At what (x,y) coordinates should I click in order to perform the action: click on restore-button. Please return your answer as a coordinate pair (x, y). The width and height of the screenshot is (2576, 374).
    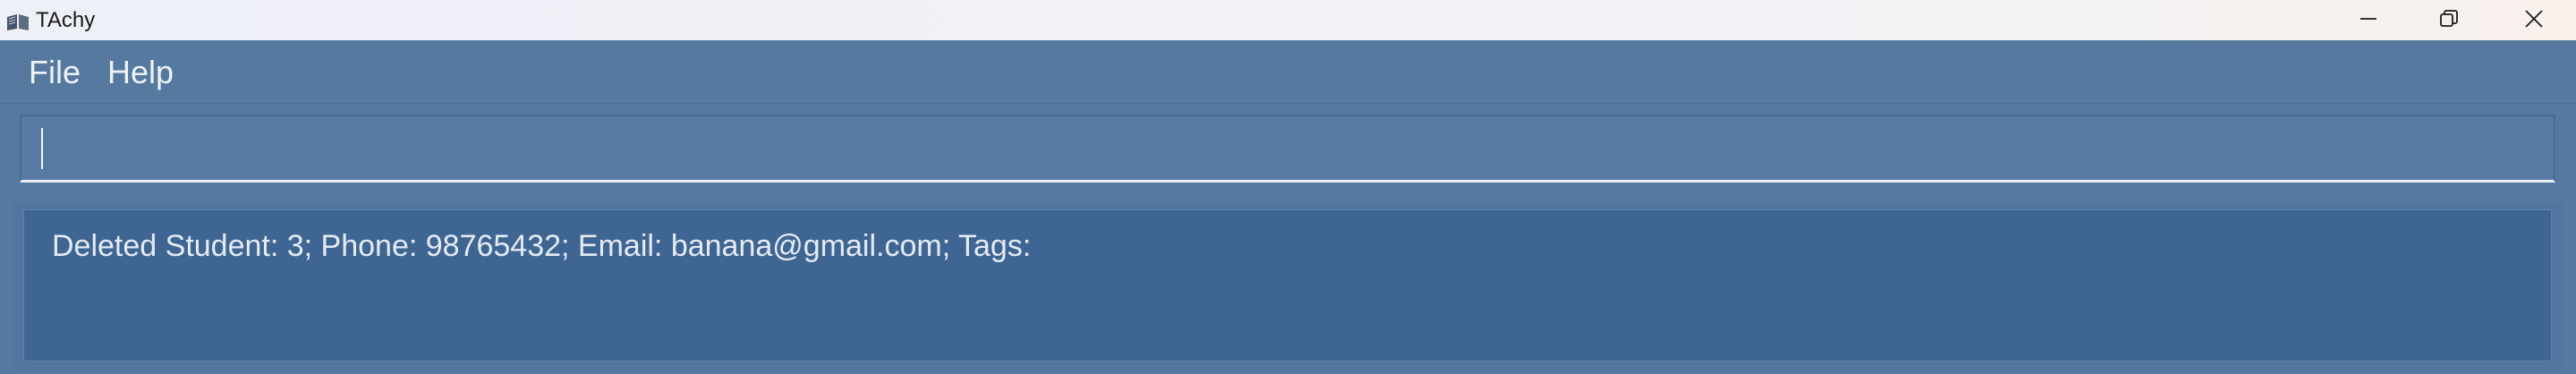
    Looking at the image, I should click on (2449, 20).